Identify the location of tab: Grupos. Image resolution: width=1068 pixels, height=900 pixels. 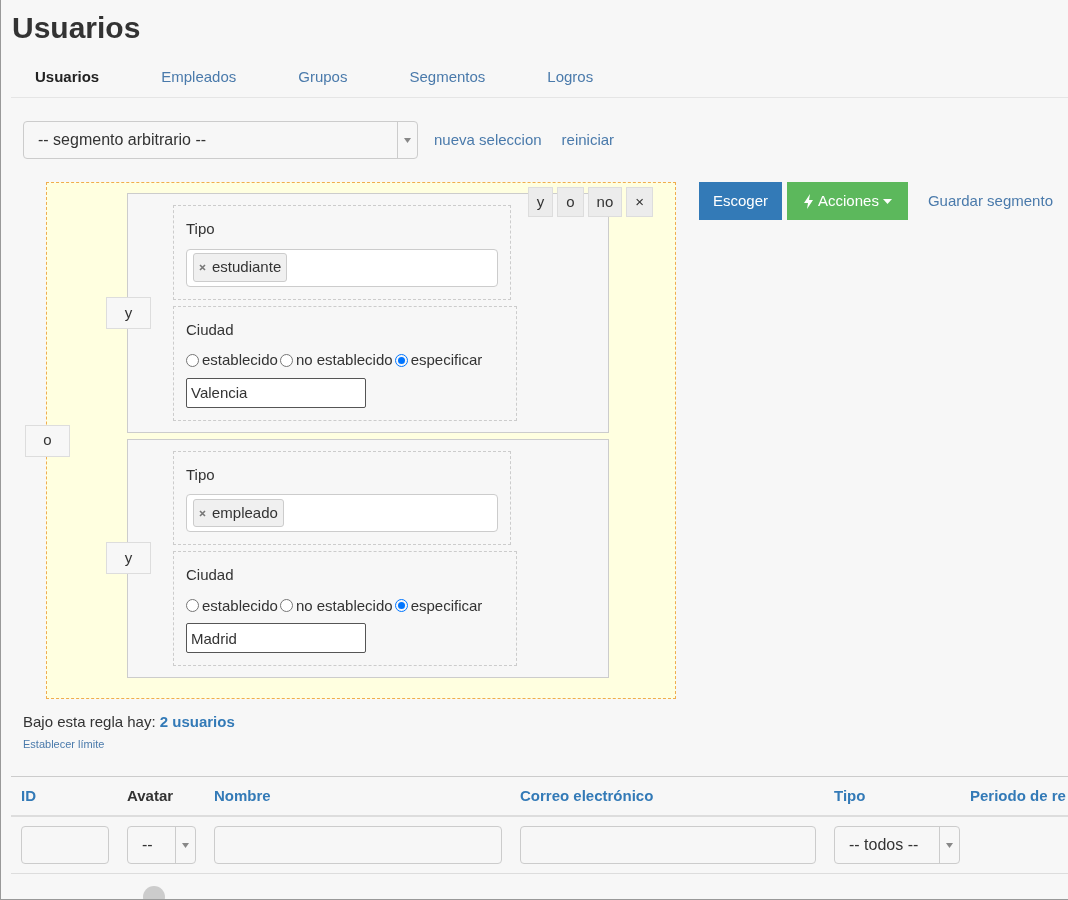
(323, 77).